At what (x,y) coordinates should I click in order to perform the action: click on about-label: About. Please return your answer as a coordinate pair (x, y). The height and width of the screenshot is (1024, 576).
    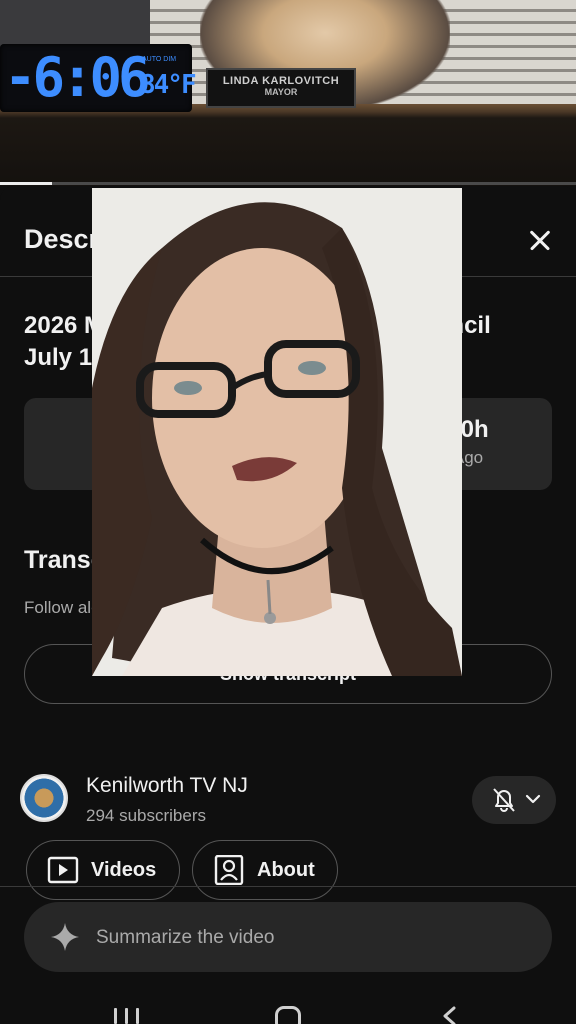
    Looking at the image, I should click on (286, 870).